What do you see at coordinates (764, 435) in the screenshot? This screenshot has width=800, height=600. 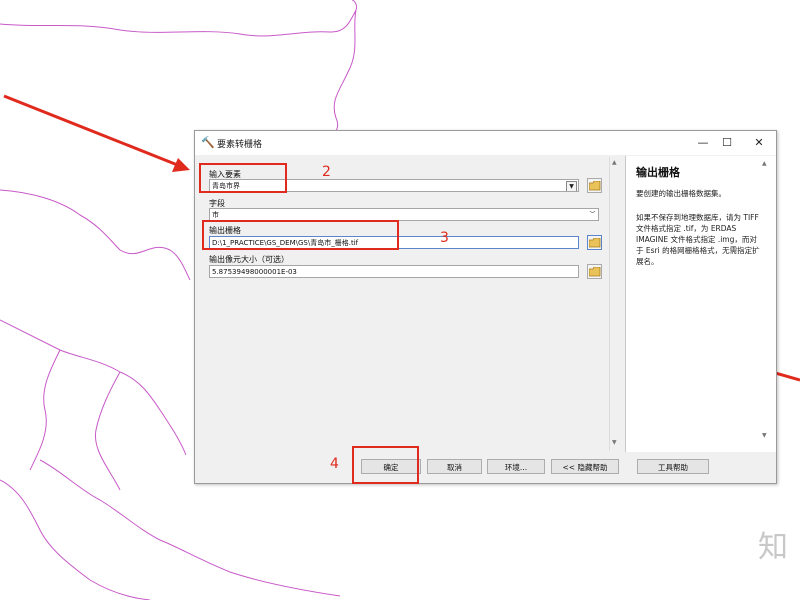 I see `help-scroll-down-icon: ▼` at bounding box center [764, 435].